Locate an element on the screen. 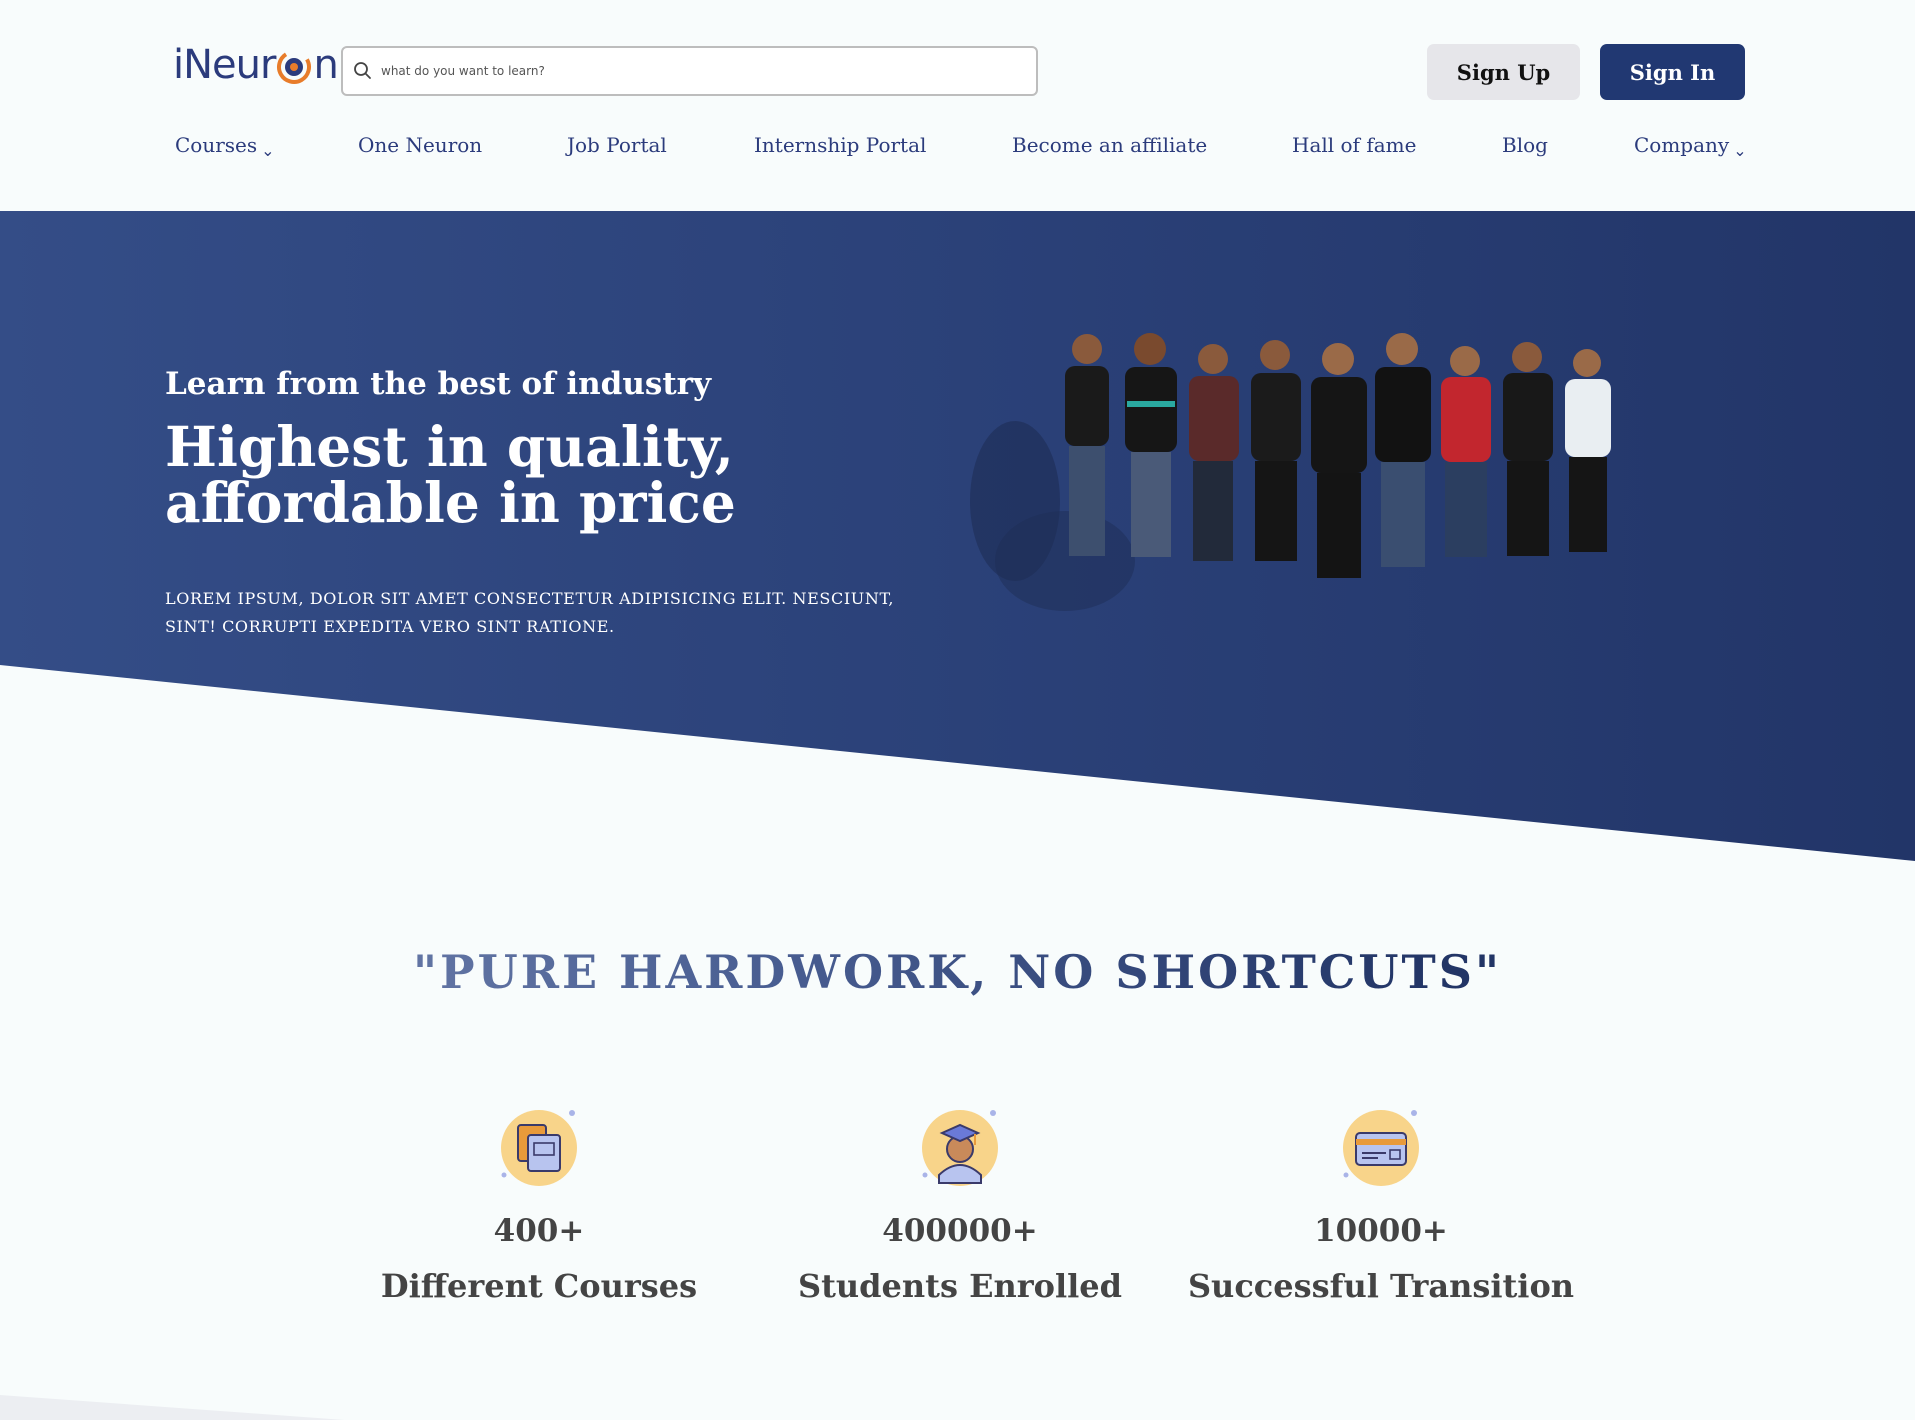 This screenshot has width=1915, height=1420. nav-item-internship-portal: Internship Portal is located at coordinates (840, 145).